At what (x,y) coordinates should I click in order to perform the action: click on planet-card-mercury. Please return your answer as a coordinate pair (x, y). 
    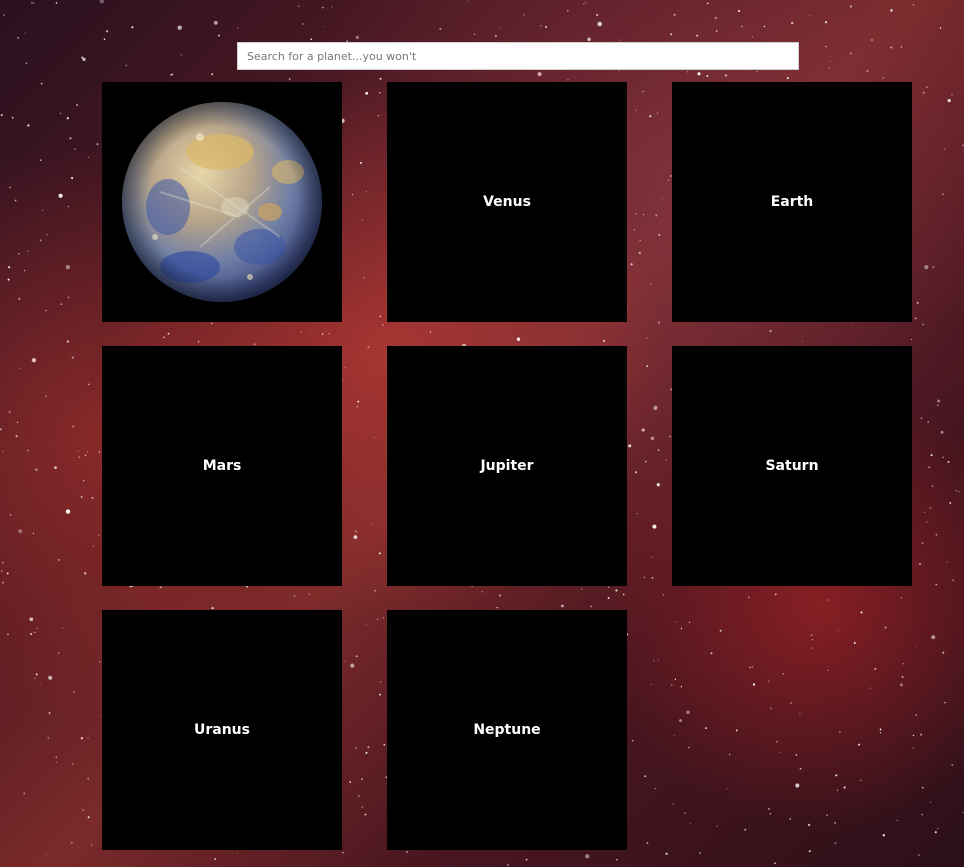
    Looking at the image, I should click on (222, 202).